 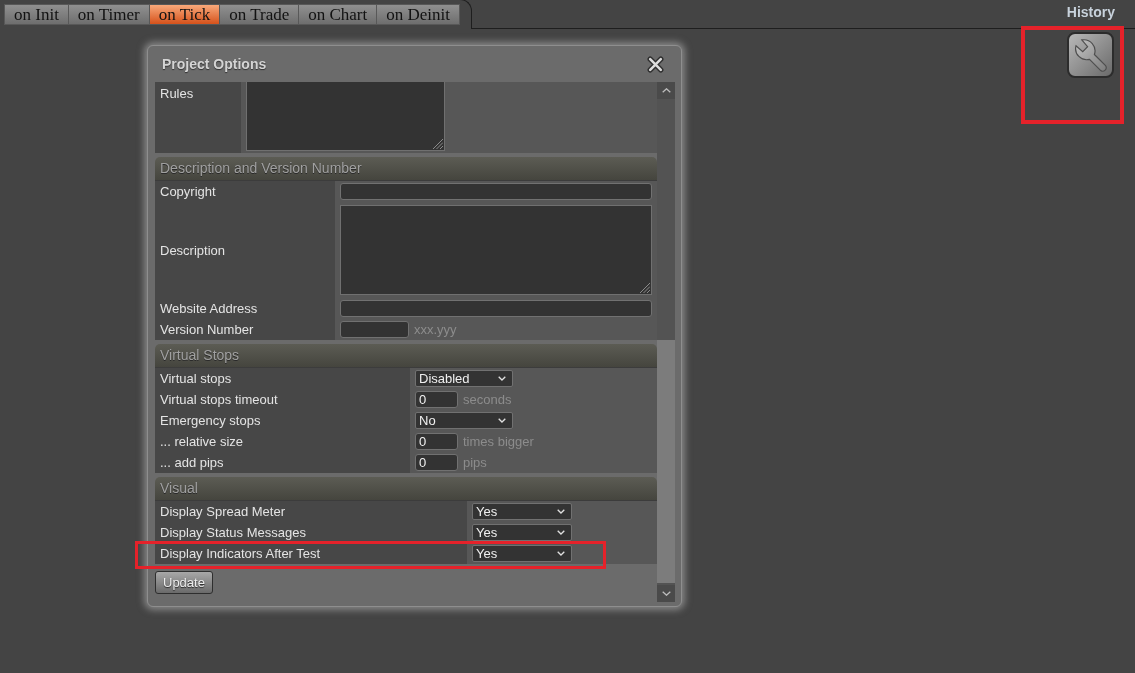 What do you see at coordinates (207, 329) in the screenshot?
I see `field-label: Version Number` at bounding box center [207, 329].